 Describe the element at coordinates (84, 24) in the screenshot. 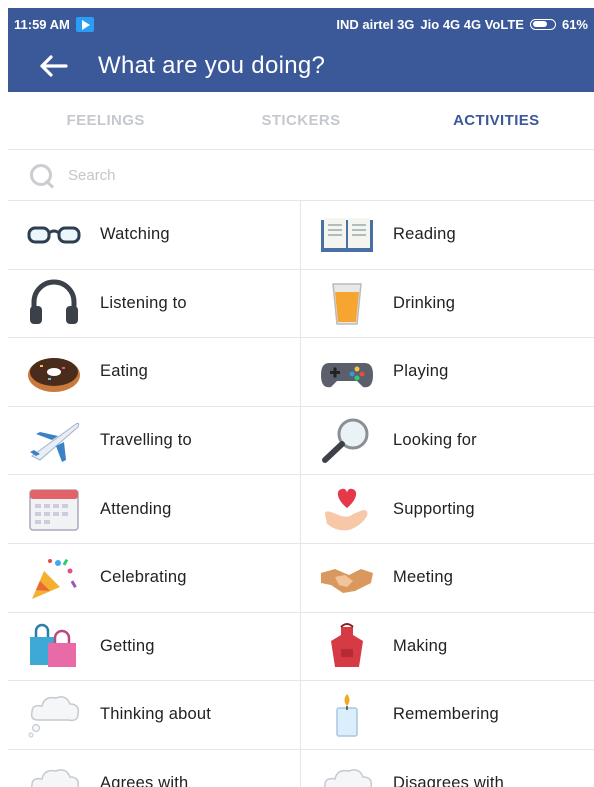

I see `play-store-icon` at that location.